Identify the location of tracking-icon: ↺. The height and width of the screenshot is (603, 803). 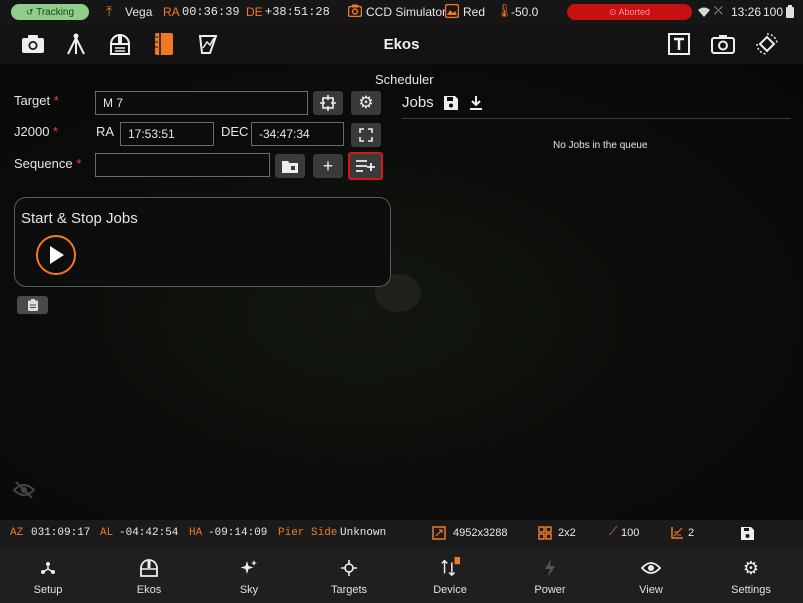
(29, 12).